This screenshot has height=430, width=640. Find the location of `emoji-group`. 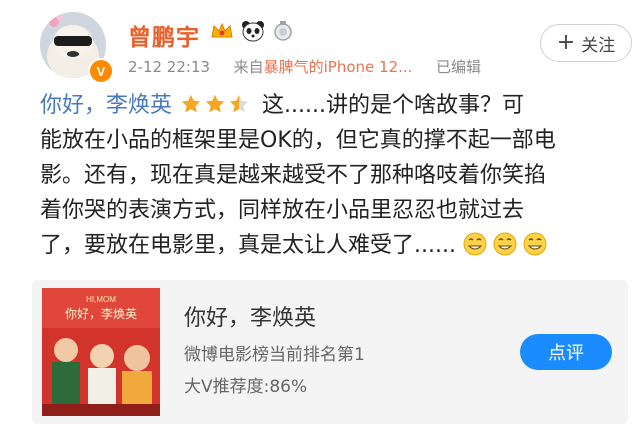

emoji-group is located at coordinates (505, 244).